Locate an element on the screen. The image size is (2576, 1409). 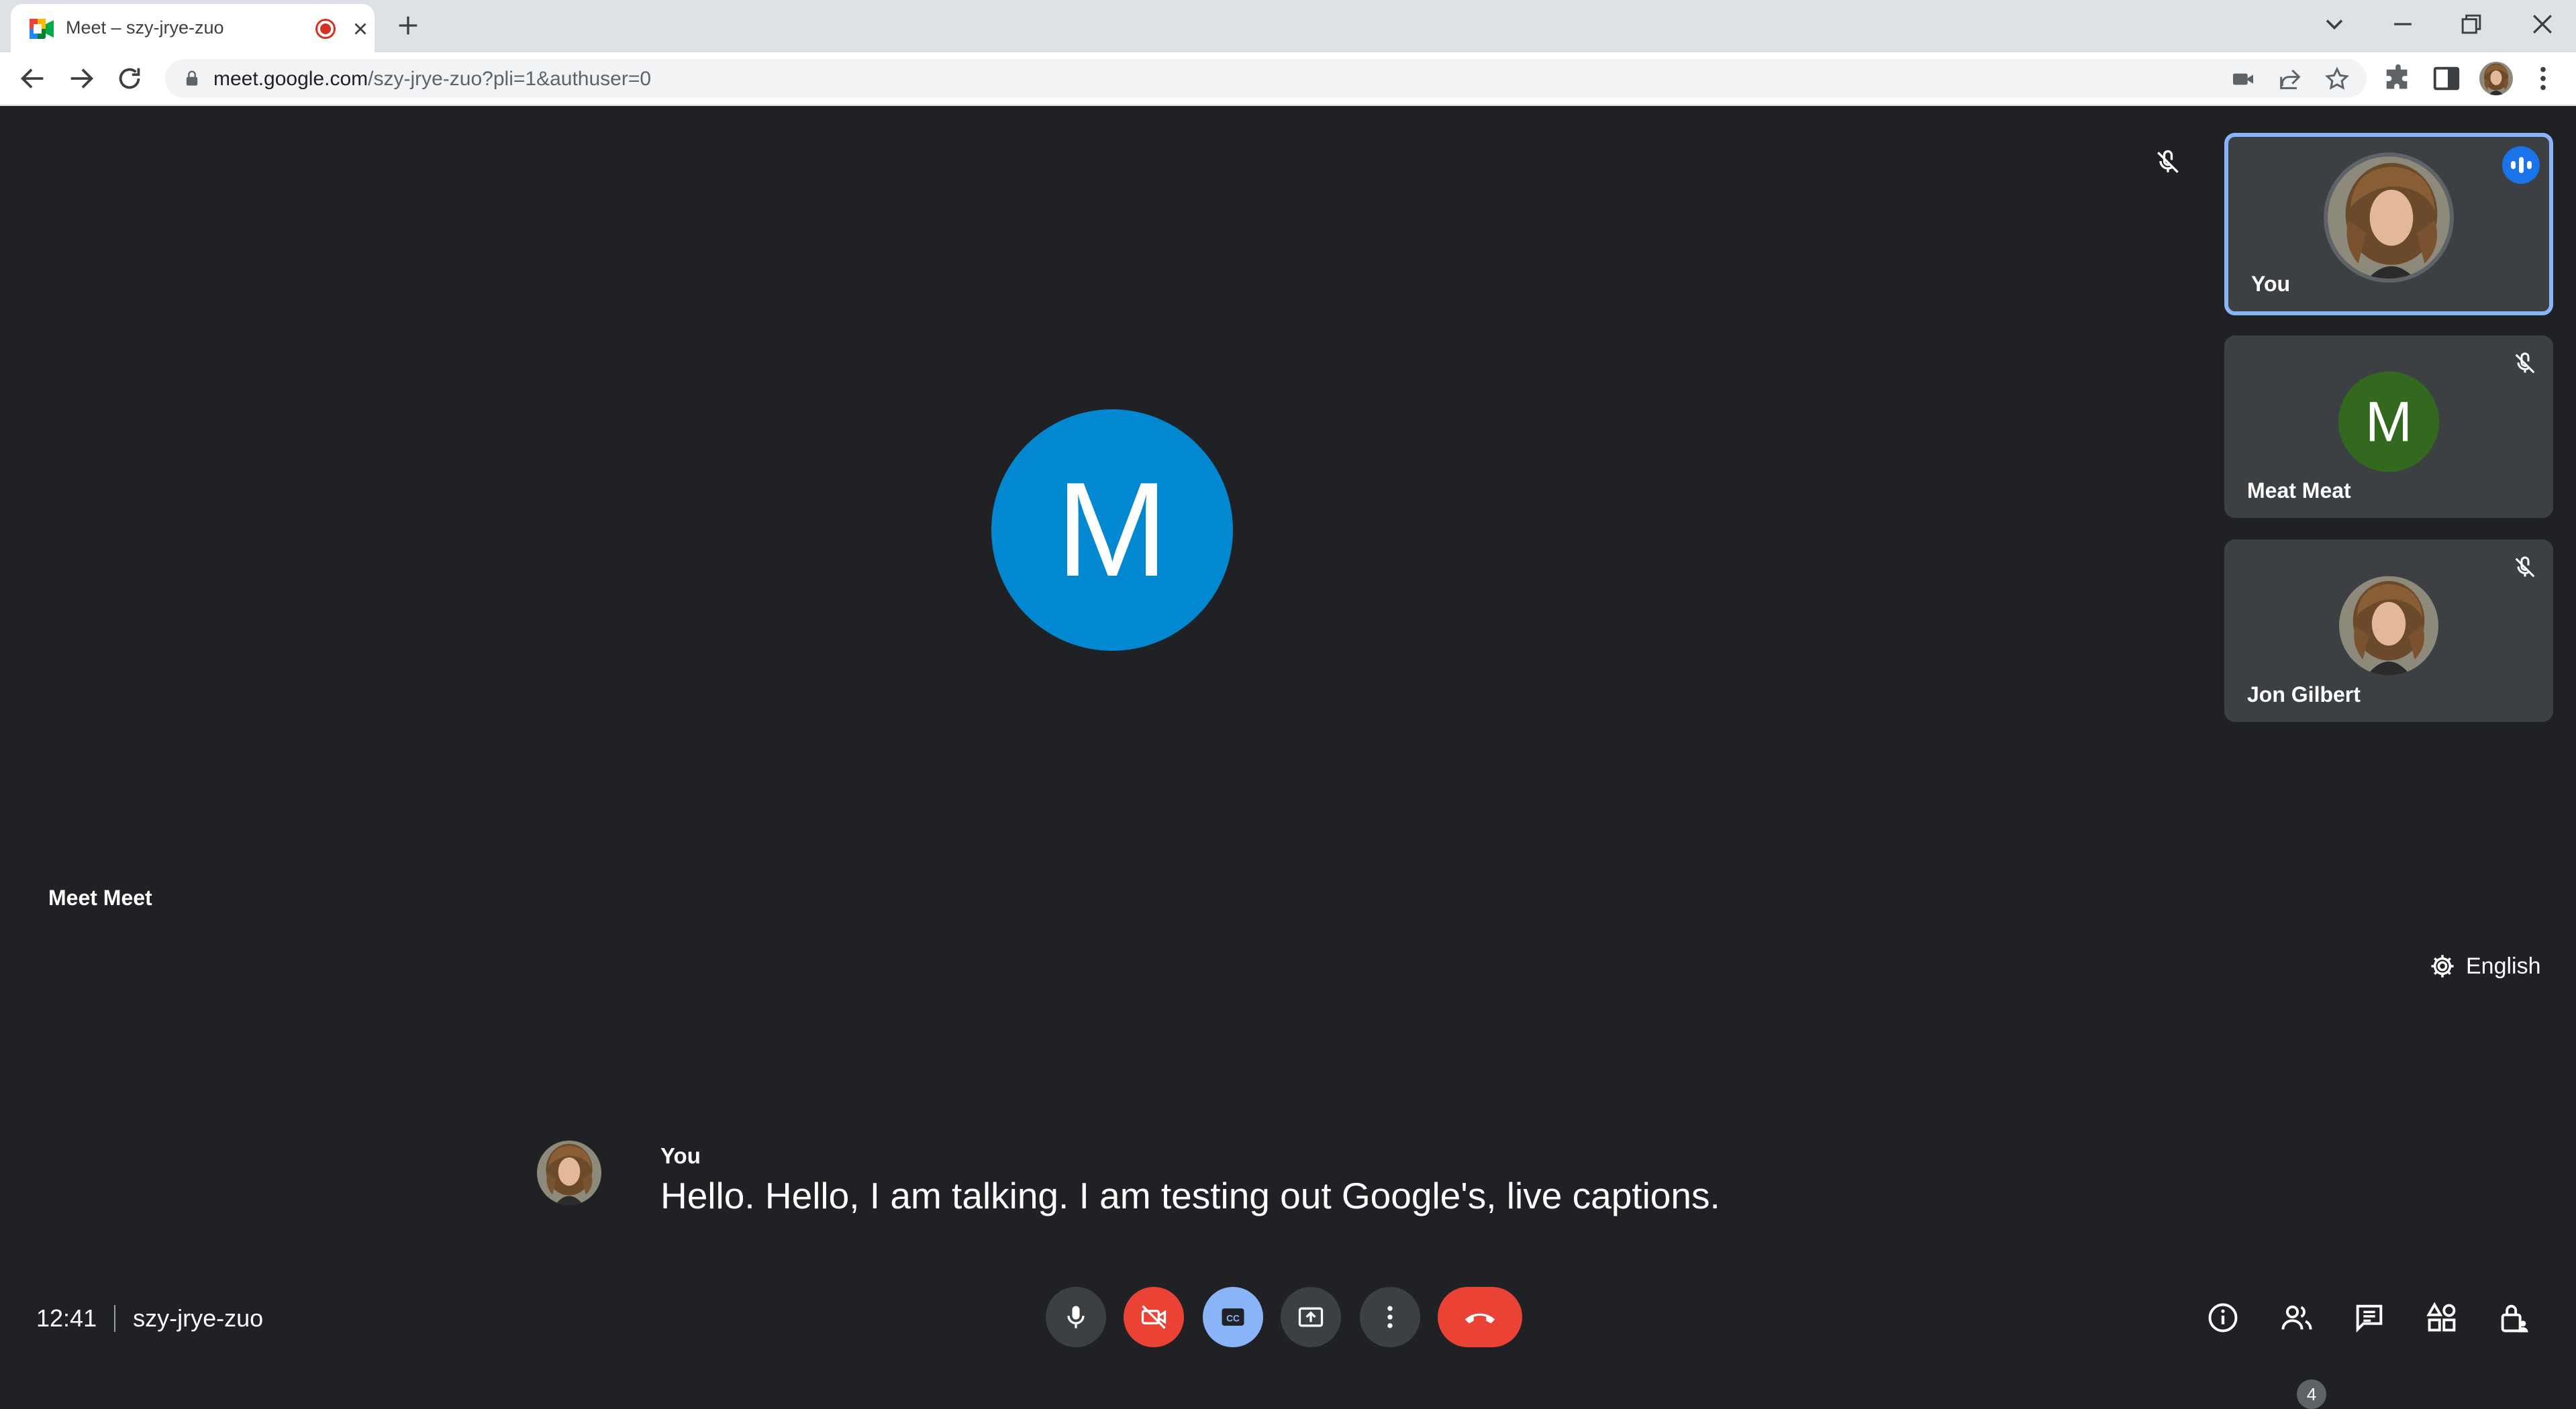
people-icon is located at coordinates (2296, 1317).